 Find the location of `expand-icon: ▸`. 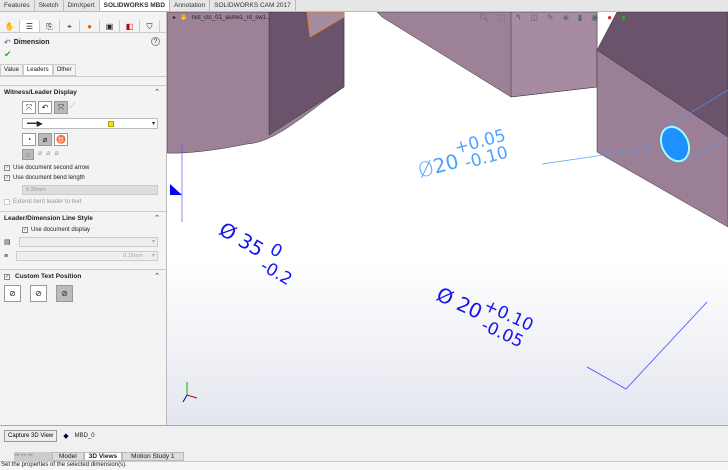

expand-icon: ▸ is located at coordinates (174, 17).